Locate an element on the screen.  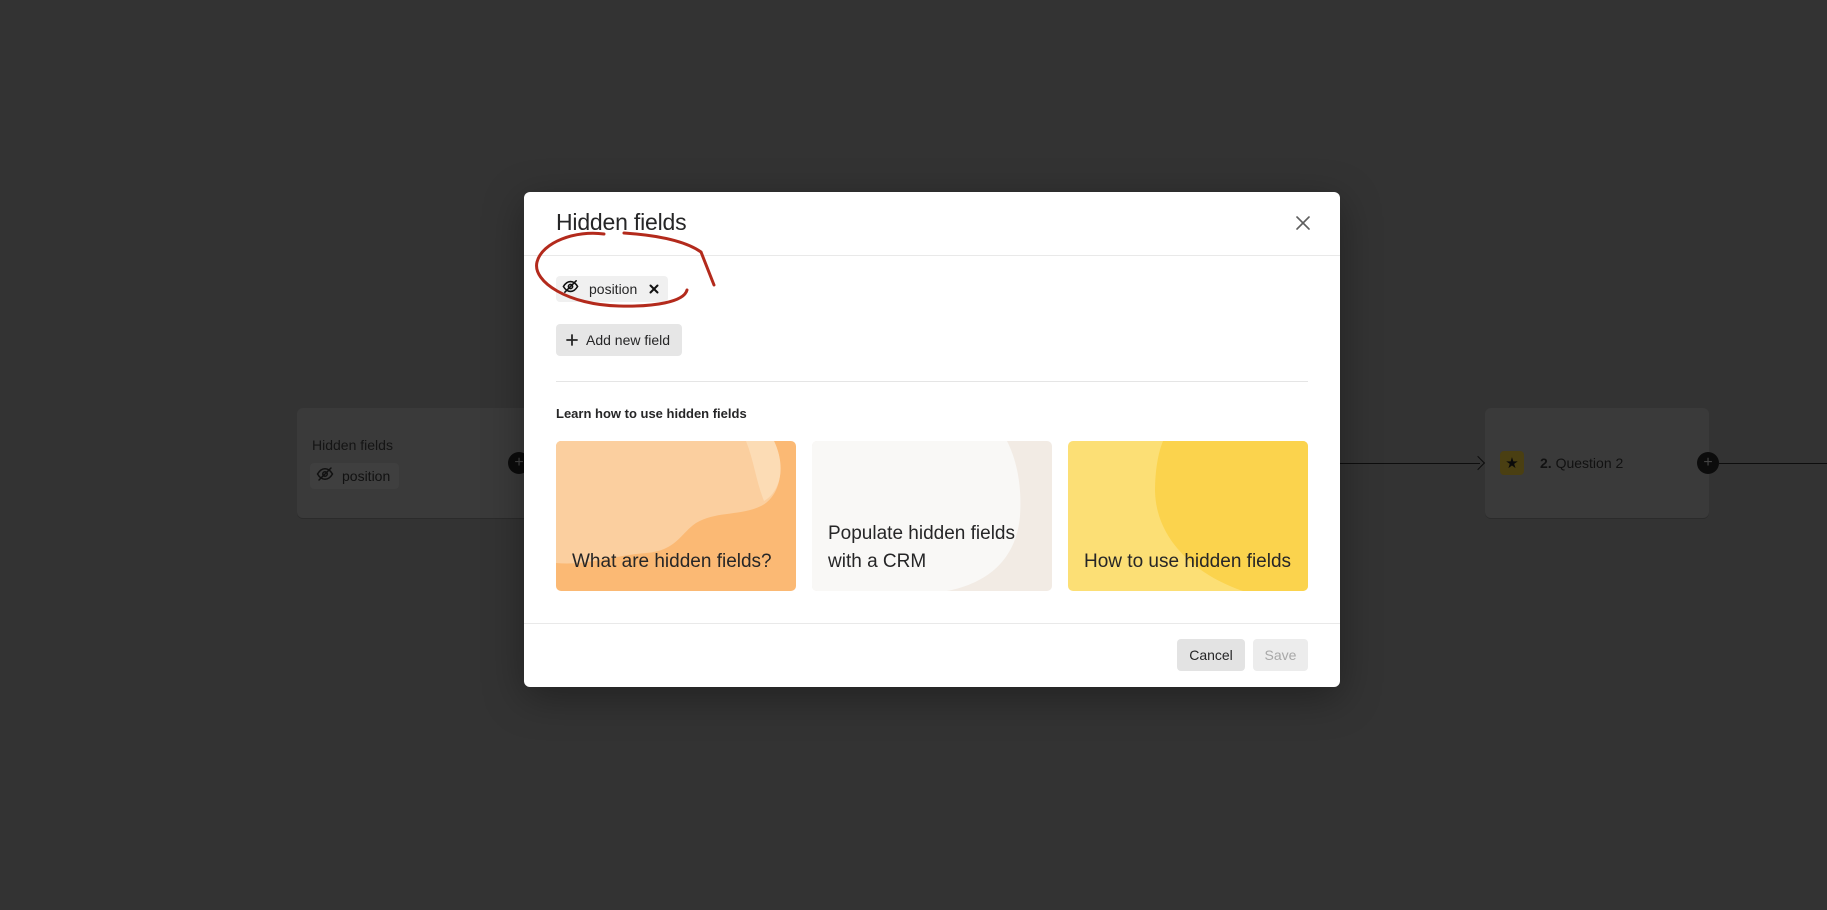
arrow-icon is located at coordinates (1478, 463).